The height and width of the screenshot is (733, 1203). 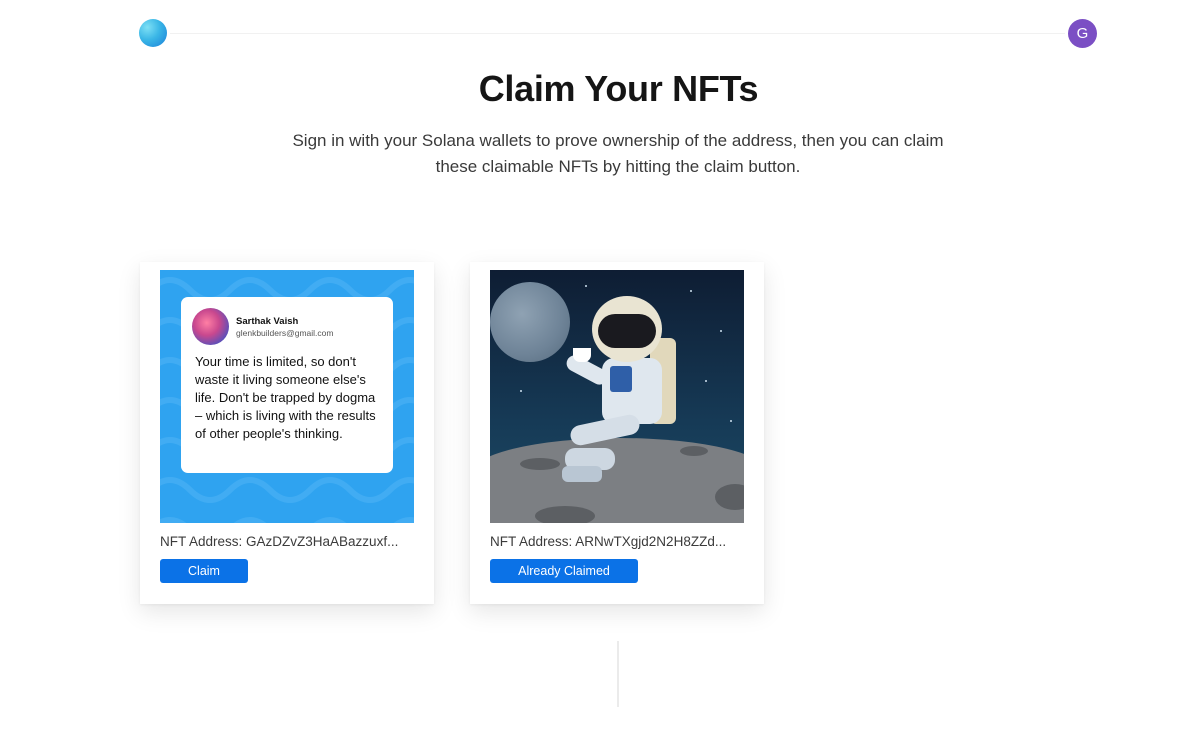 What do you see at coordinates (530, 322) in the screenshot?
I see `moon-planet` at bounding box center [530, 322].